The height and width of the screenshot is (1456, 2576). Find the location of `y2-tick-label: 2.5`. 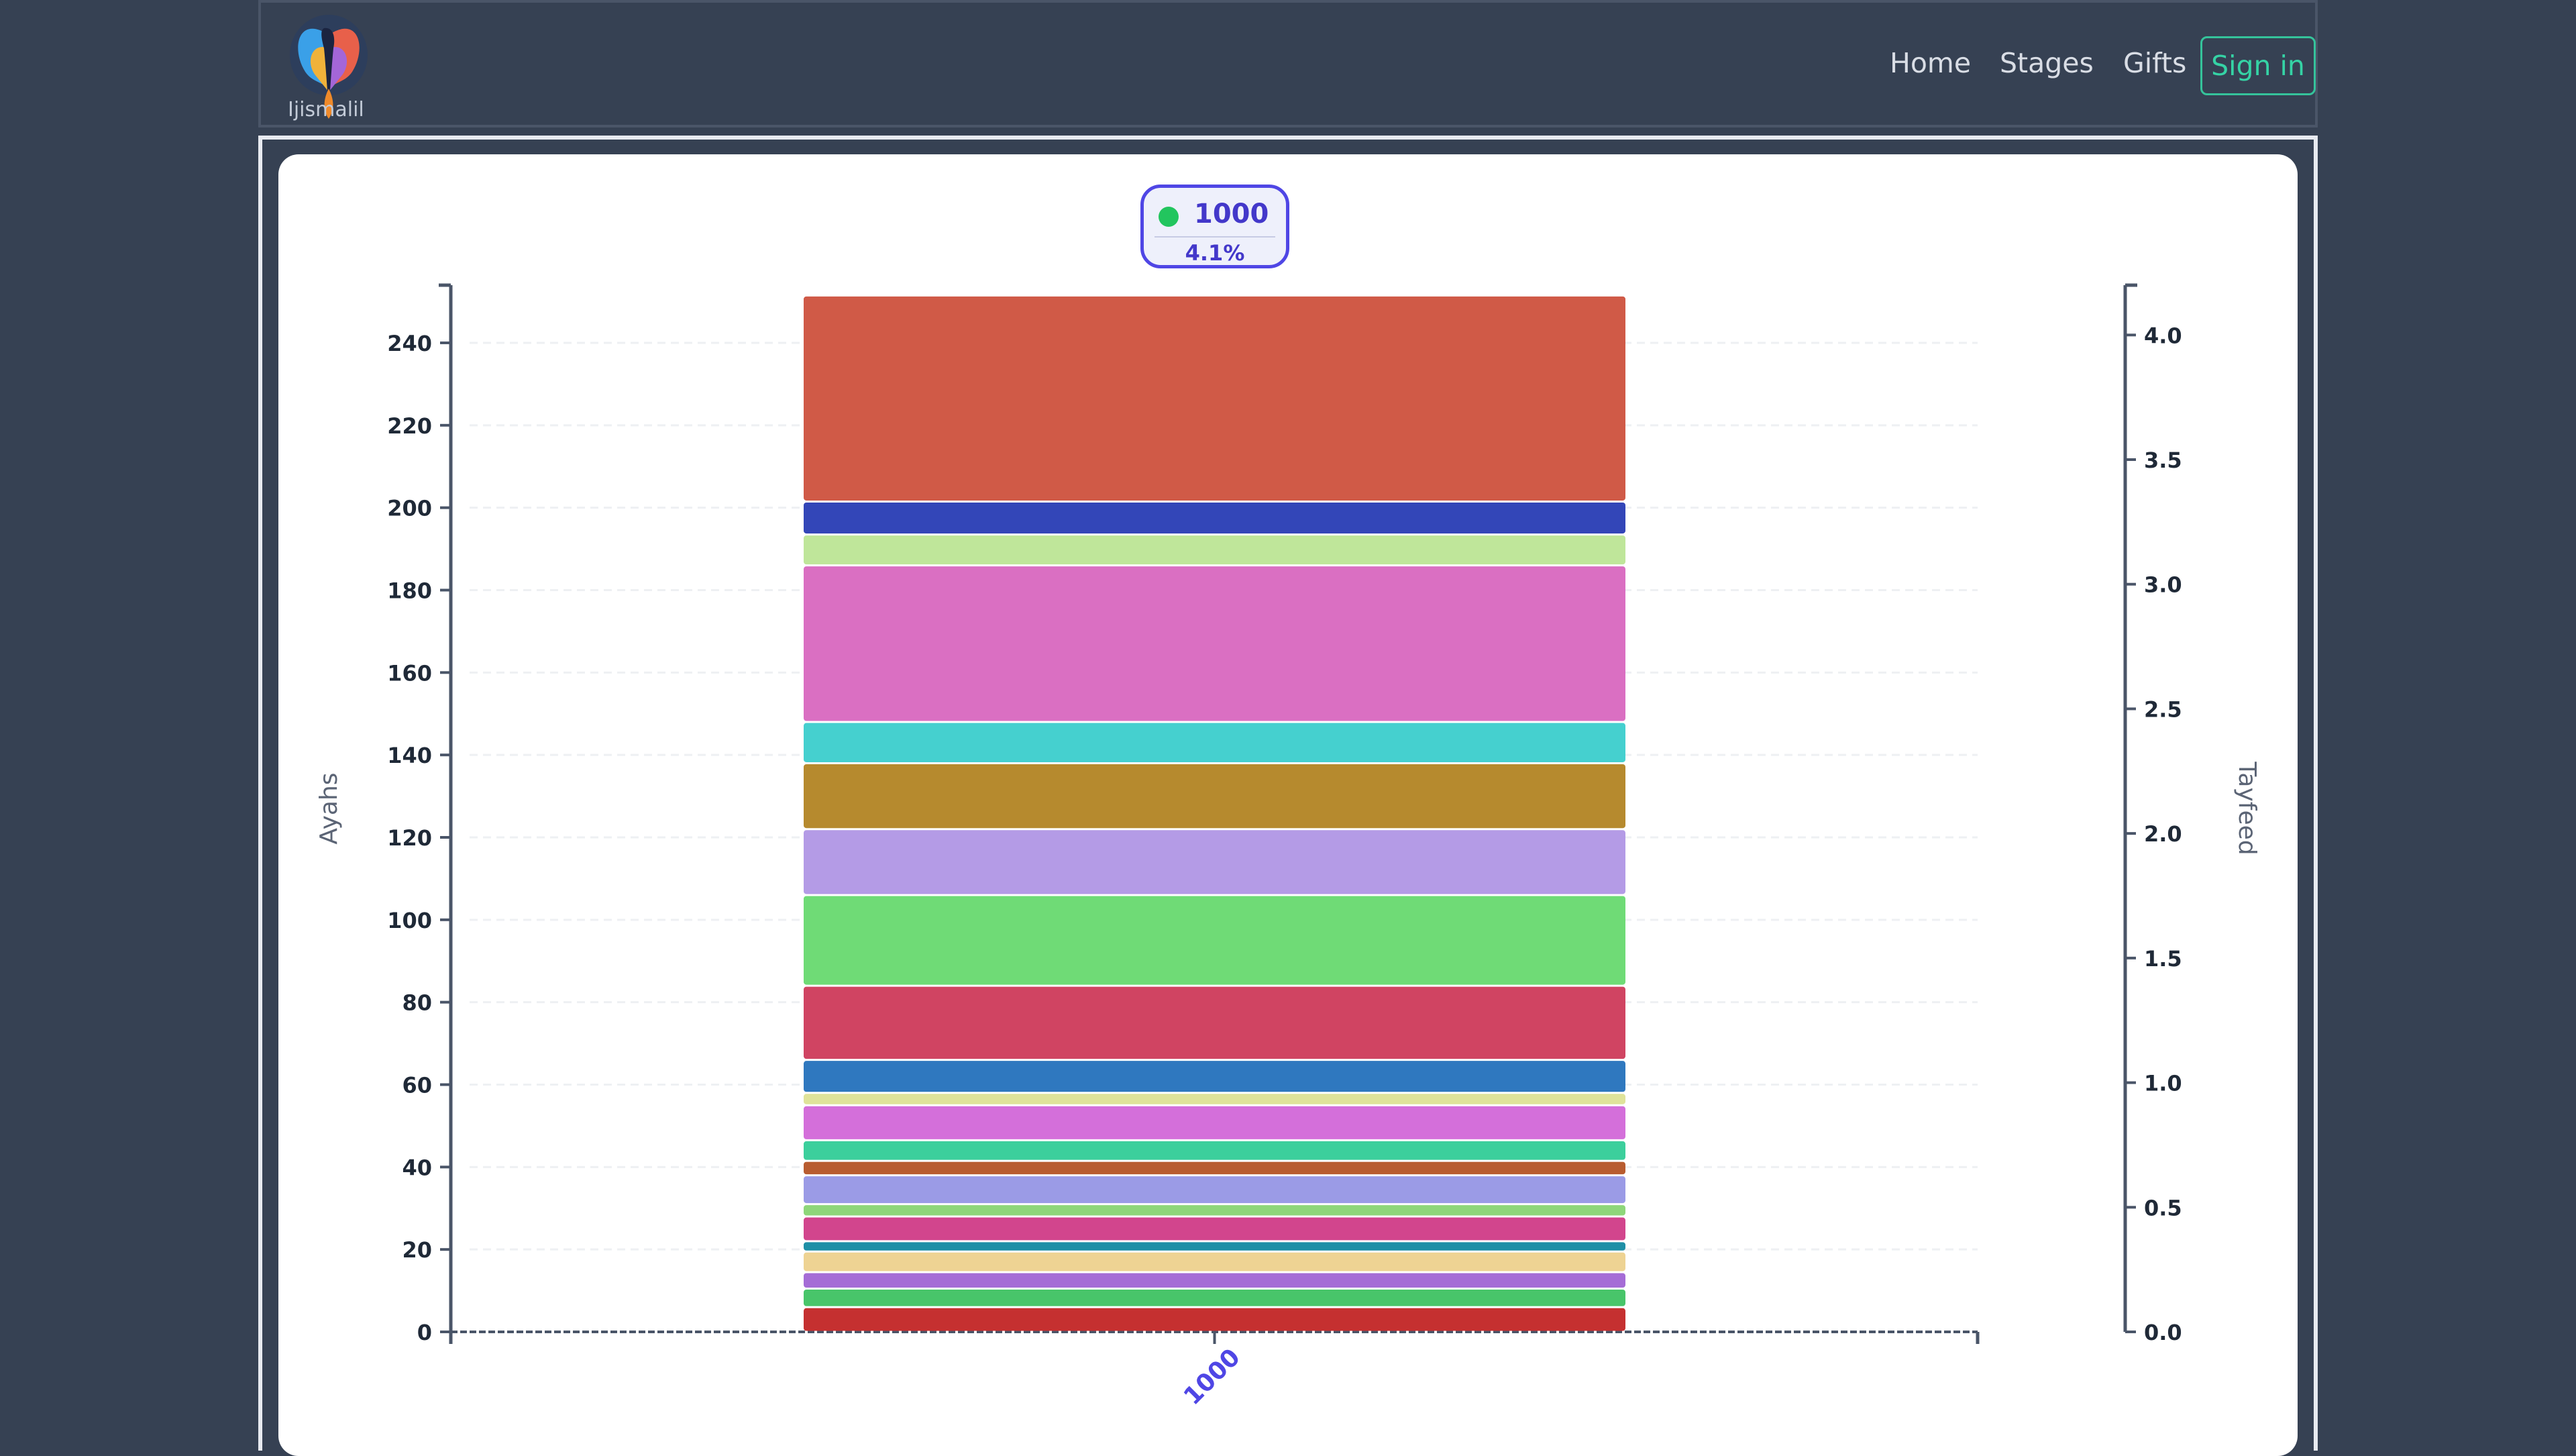

y2-tick-label: 2.5 is located at coordinates (2163, 709).